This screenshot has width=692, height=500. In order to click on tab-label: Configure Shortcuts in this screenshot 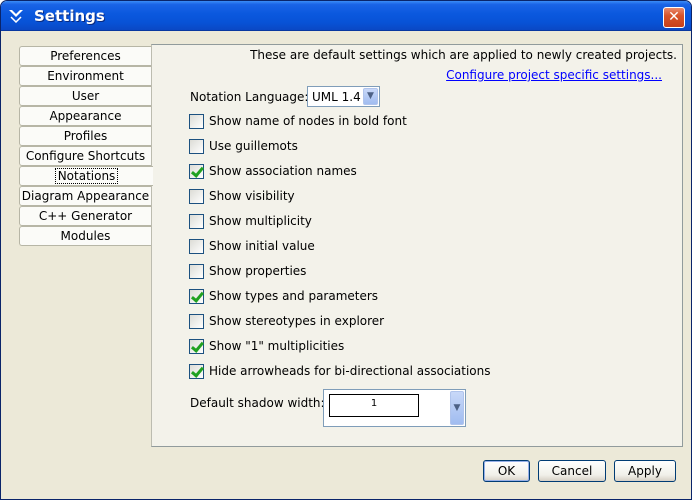, I will do `click(85, 156)`.